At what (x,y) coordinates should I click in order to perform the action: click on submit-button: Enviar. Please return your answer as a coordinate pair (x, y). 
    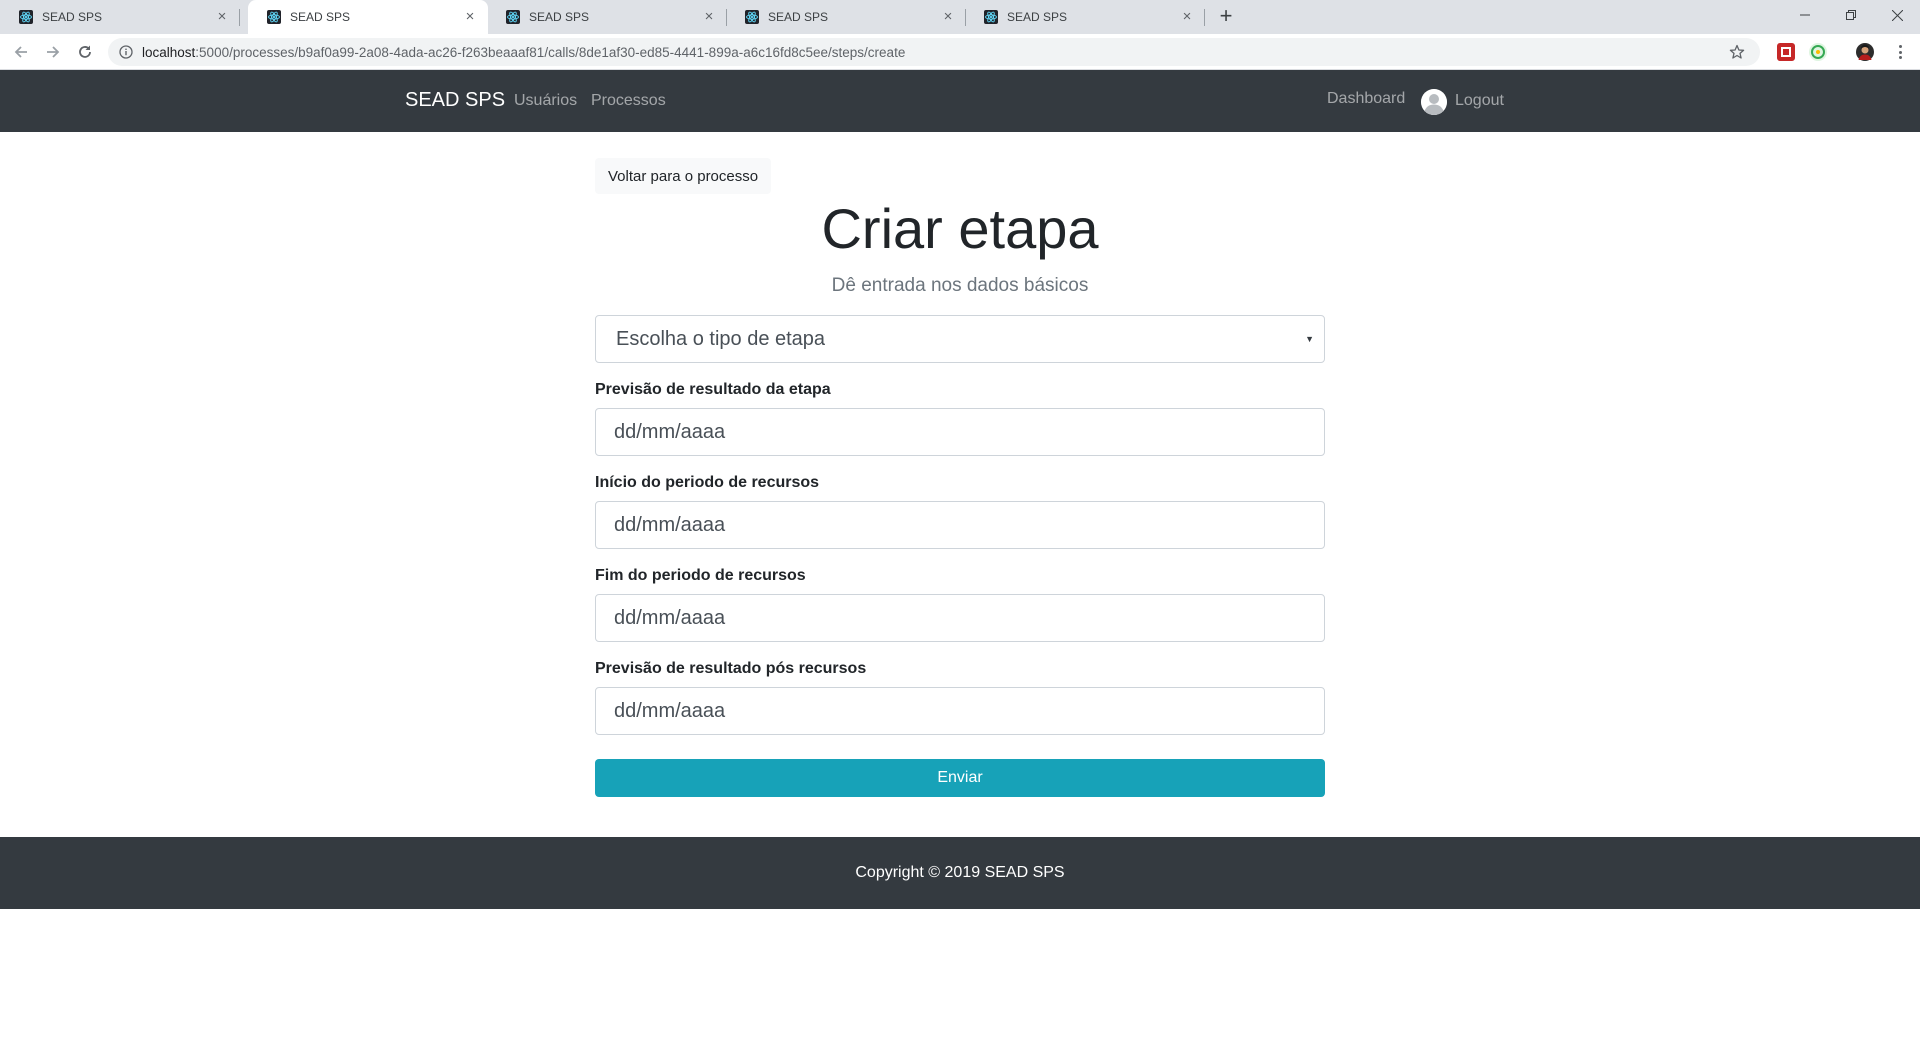
    Looking at the image, I should click on (960, 778).